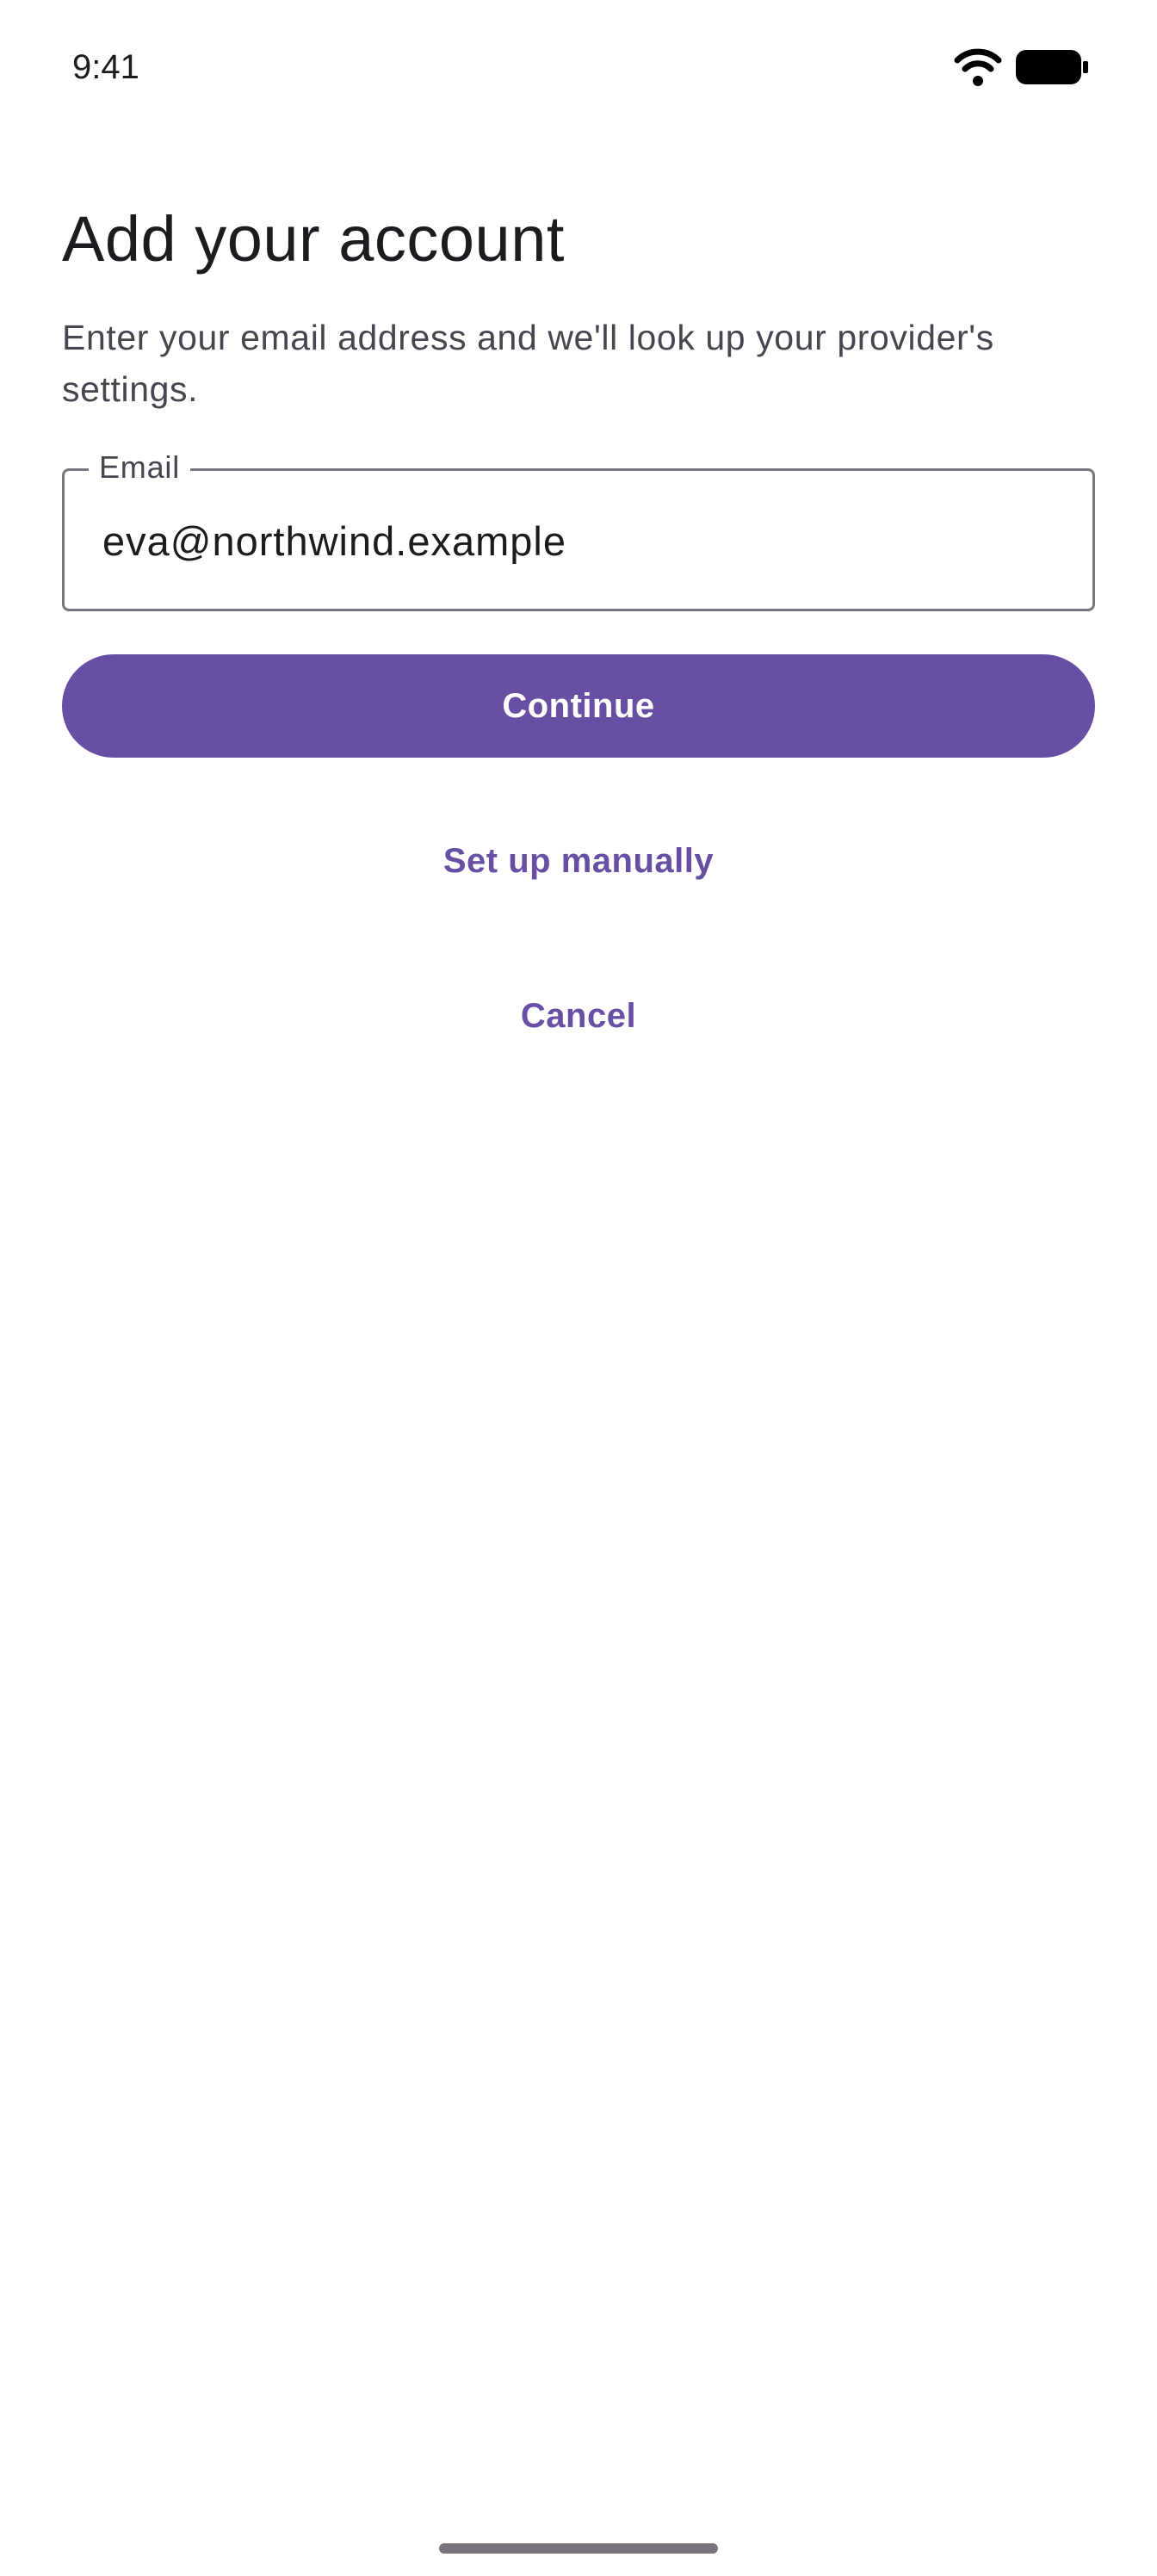  Describe the element at coordinates (106, 67) in the screenshot. I see `status-time: 9:41` at that location.